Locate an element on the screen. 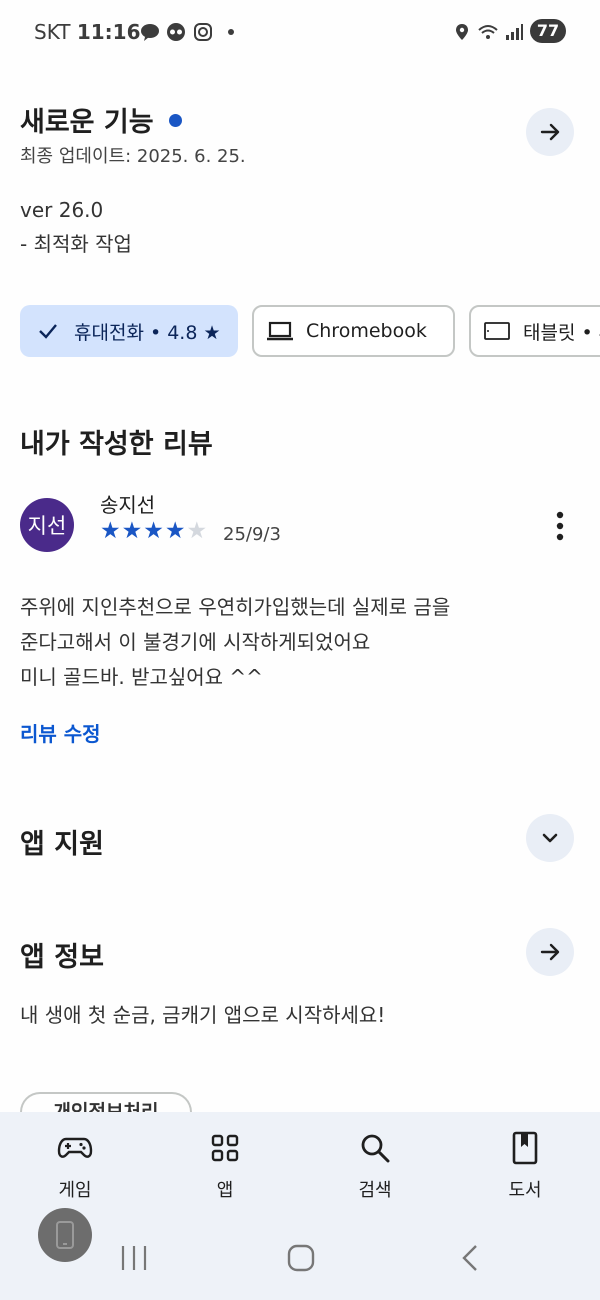  search-icon is located at coordinates (375, 1148).